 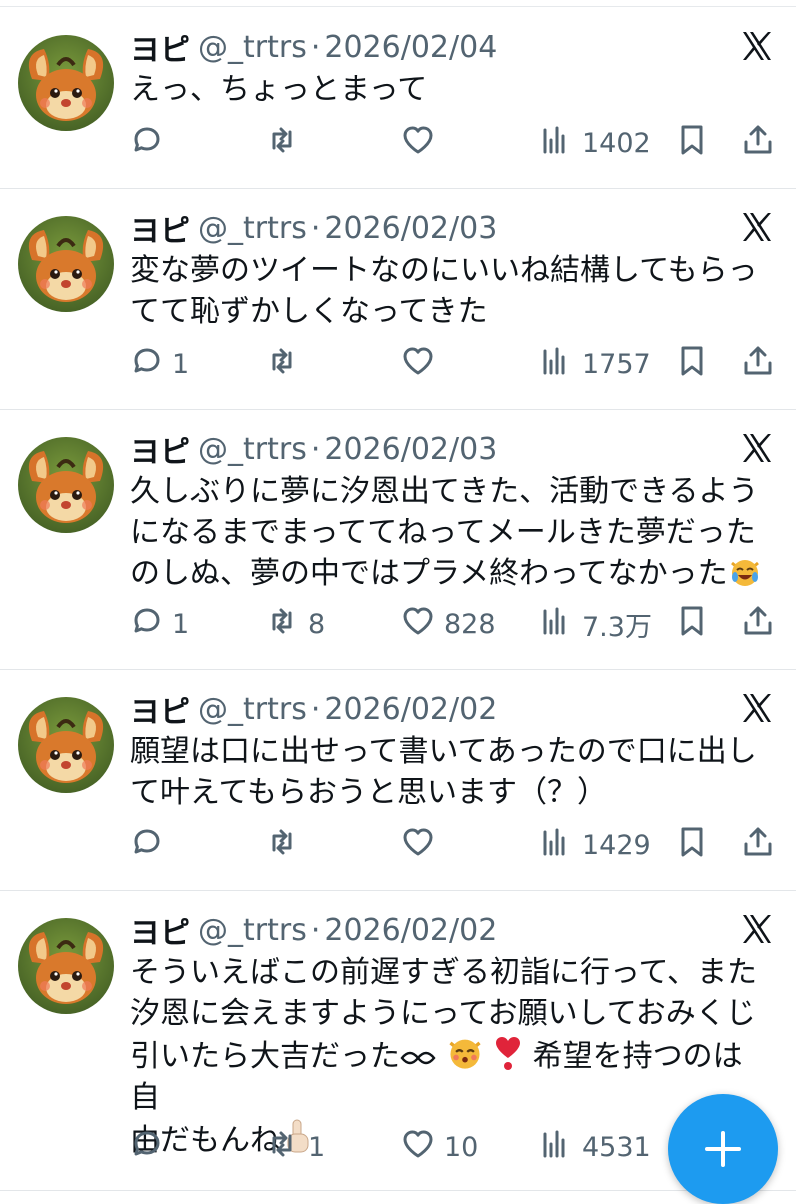 I want to click on tweet-header: ヨピ @_trtrs · 2026/02/04, so click(x=313, y=47).